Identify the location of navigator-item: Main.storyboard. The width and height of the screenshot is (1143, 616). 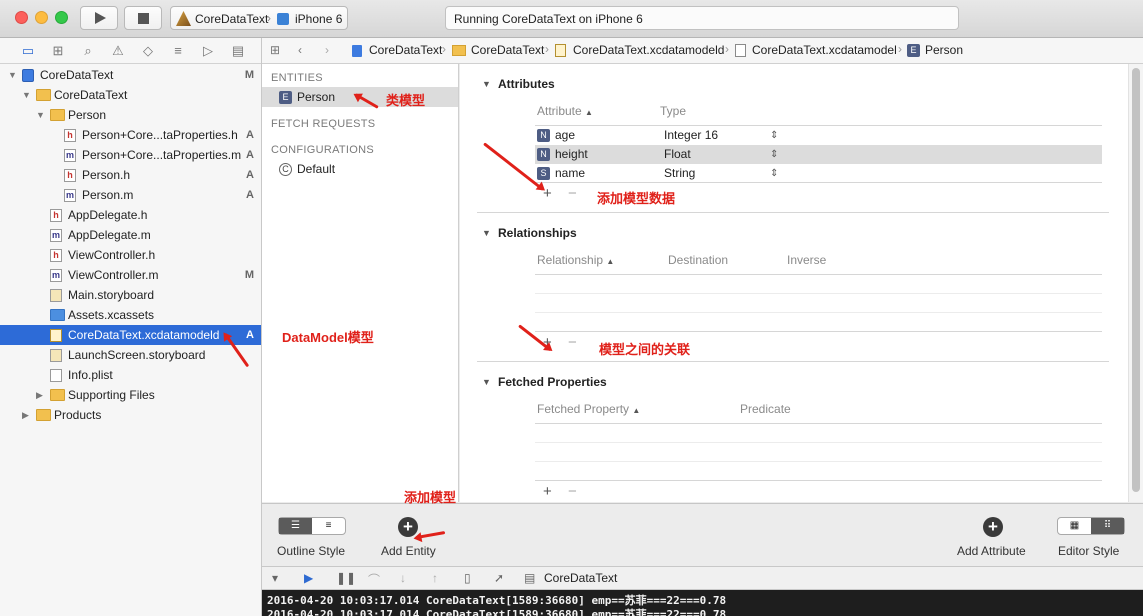
(130, 295).